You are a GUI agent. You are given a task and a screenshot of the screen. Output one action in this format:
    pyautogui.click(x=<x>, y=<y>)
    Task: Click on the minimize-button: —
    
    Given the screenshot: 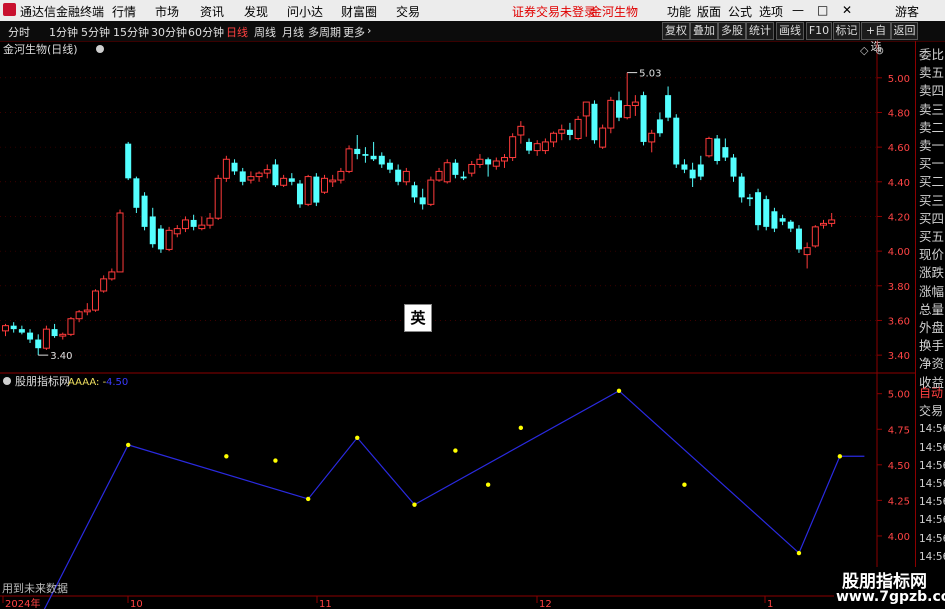 What is the action you would take?
    pyautogui.click(x=798, y=10)
    